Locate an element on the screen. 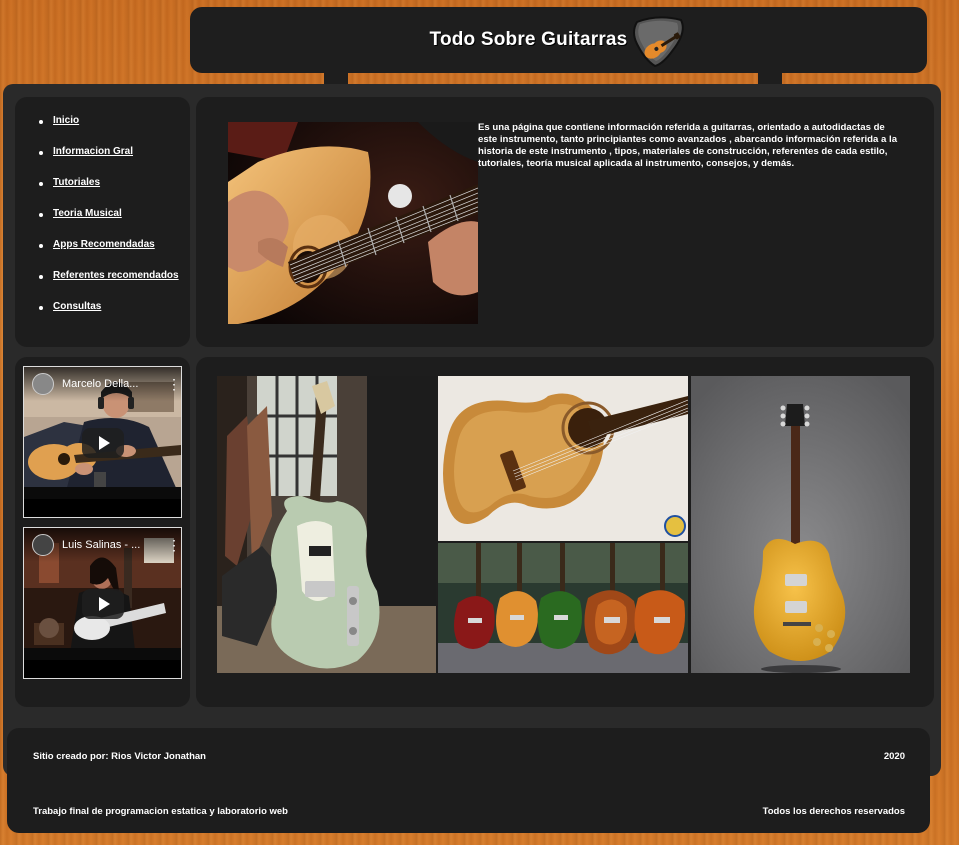  acoustic-guitar-playing-photo is located at coordinates (353, 223).